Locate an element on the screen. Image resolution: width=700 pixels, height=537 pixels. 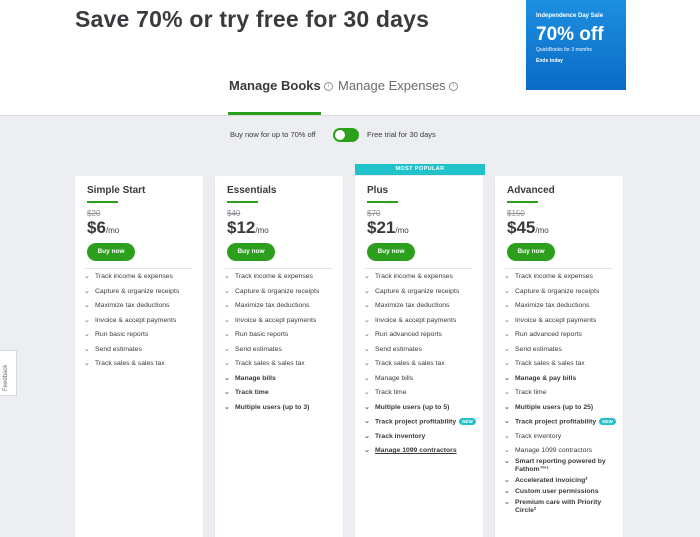
feature-item: ⌄ Track inventory is located at coordinates (562, 437).